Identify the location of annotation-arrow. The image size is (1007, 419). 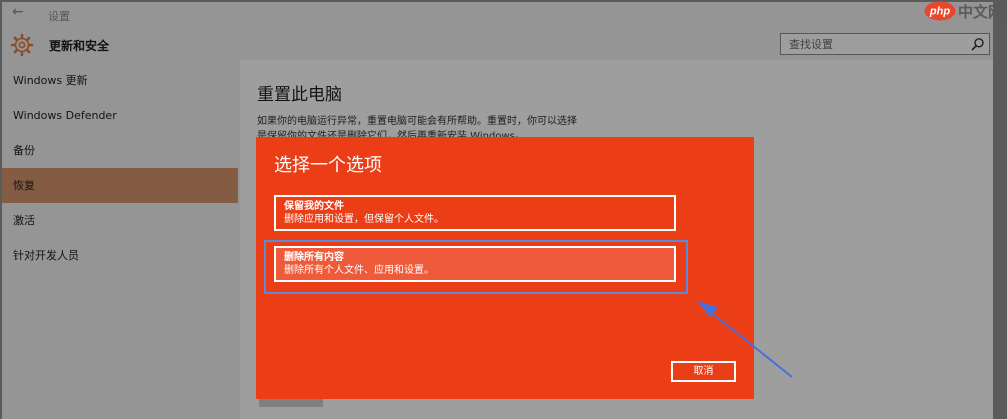
(745, 339).